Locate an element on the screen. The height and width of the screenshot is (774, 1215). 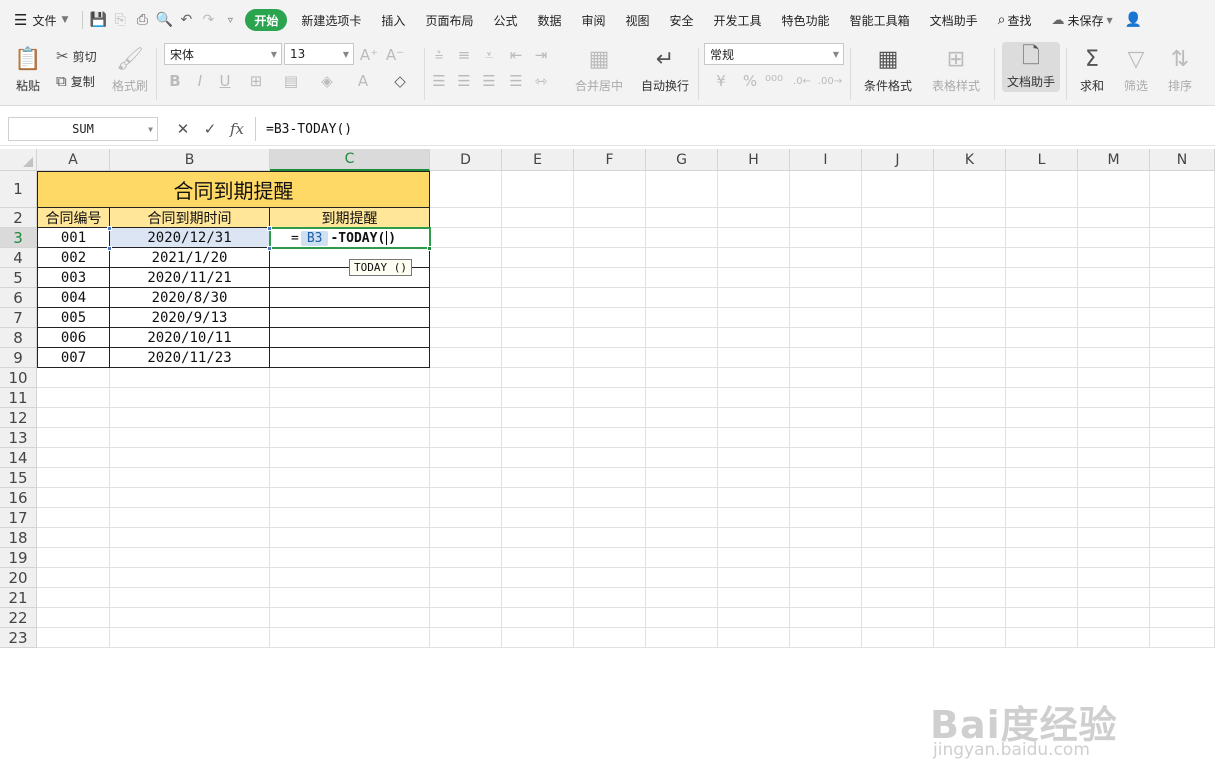
row-header-19: 19 is located at coordinates (18, 558).